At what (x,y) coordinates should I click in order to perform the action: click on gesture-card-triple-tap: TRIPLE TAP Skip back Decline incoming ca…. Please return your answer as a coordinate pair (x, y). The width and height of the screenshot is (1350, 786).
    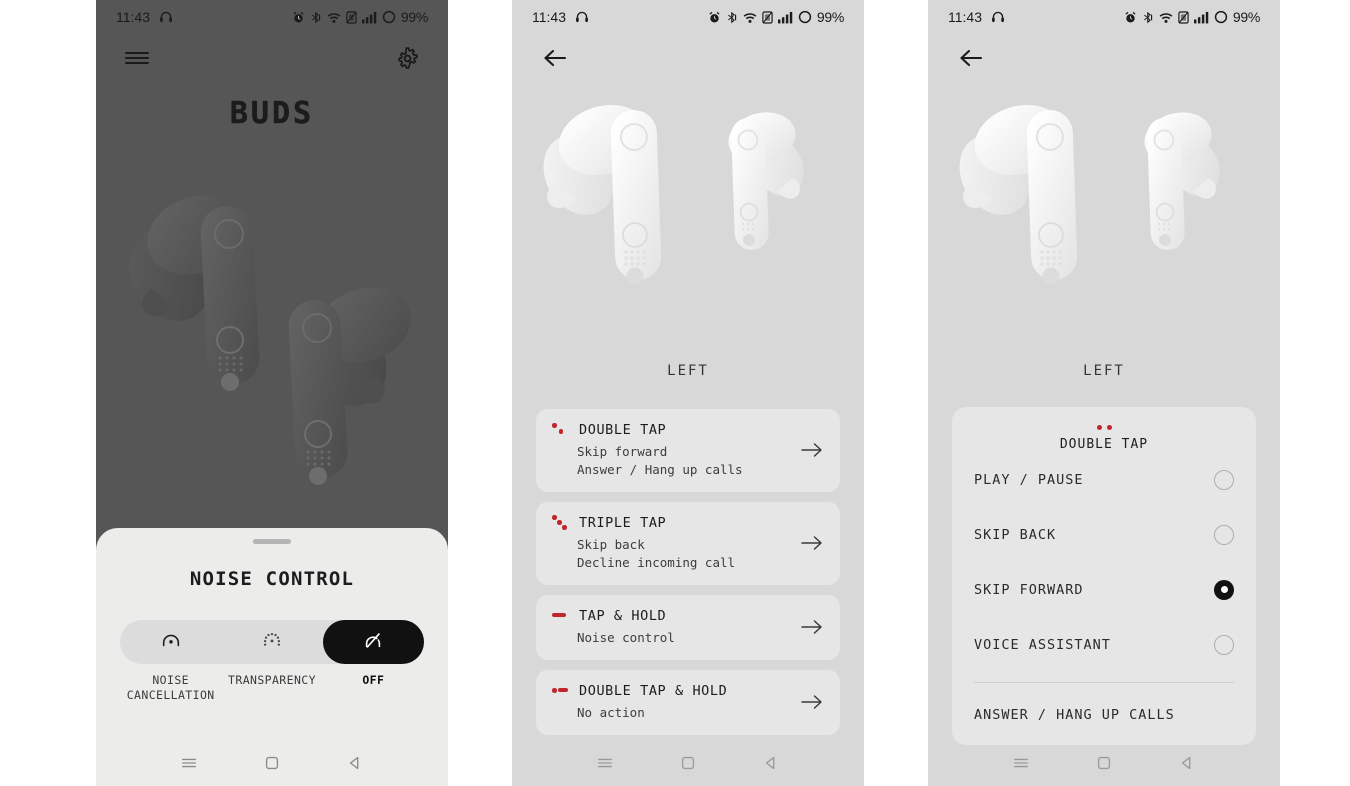
    Looking at the image, I should click on (688, 543).